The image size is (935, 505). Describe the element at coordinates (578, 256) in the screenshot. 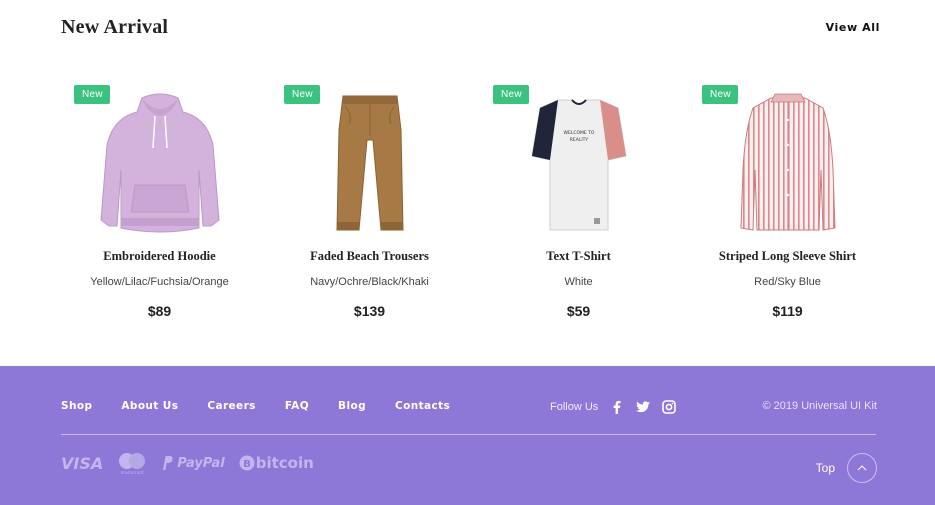

I see `product-name: Text T-Shirt` at that location.